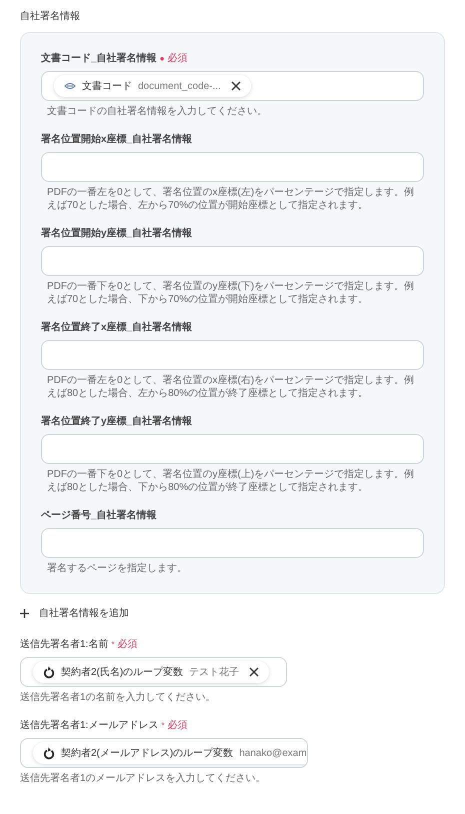  What do you see at coordinates (116, 421) in the screenshot?
I see `field-label: 署名位置終了y座標_自社署名情報` at bounding box center [116, 421].